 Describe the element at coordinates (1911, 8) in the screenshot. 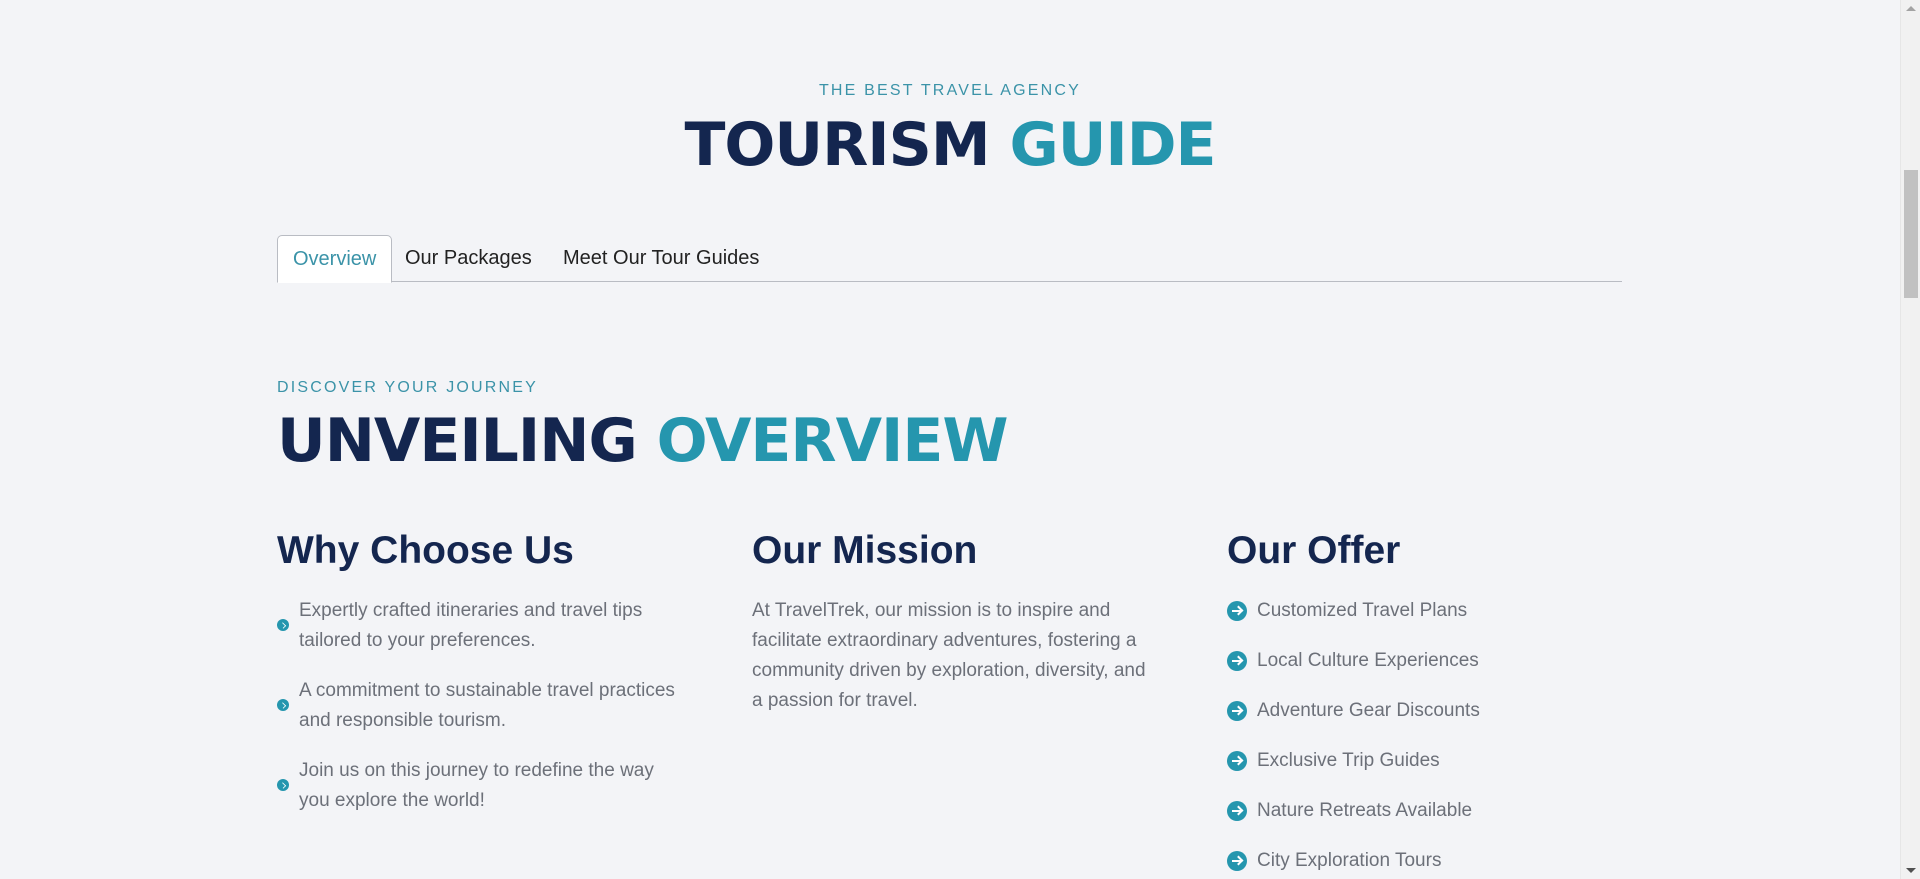

I see `scroll-up-arrow-icon` at that location.